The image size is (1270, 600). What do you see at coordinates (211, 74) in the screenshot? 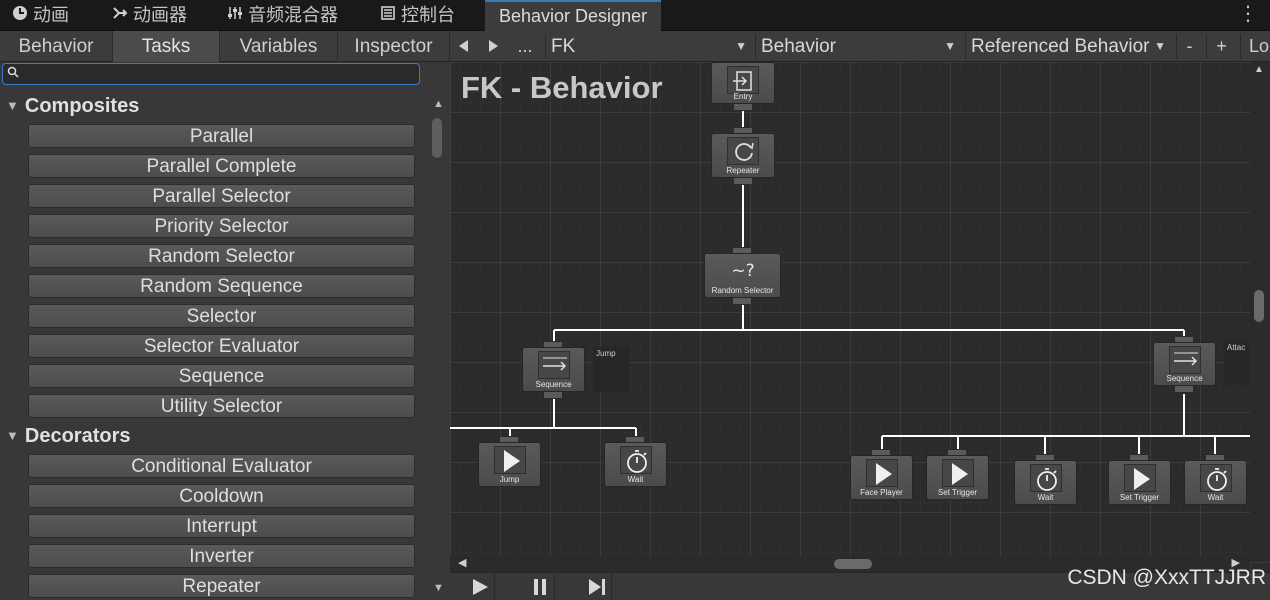
I see `search-field` at bounding box center [211, 74].